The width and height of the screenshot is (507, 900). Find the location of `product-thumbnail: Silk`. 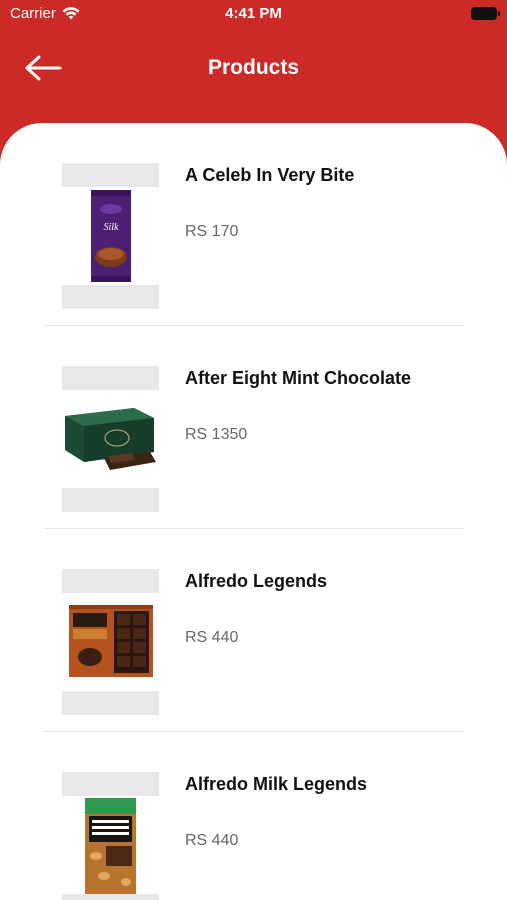

product-thumbnail: Silk is located at coordinates (111, 236).